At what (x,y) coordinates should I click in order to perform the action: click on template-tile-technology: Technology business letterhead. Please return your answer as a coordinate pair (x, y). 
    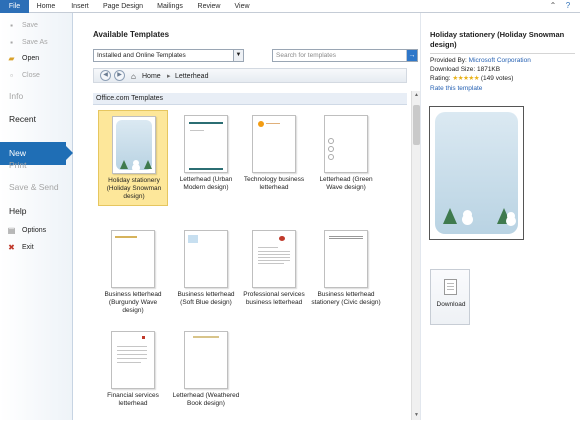
    Looking at the image, I should click on (274, 158).